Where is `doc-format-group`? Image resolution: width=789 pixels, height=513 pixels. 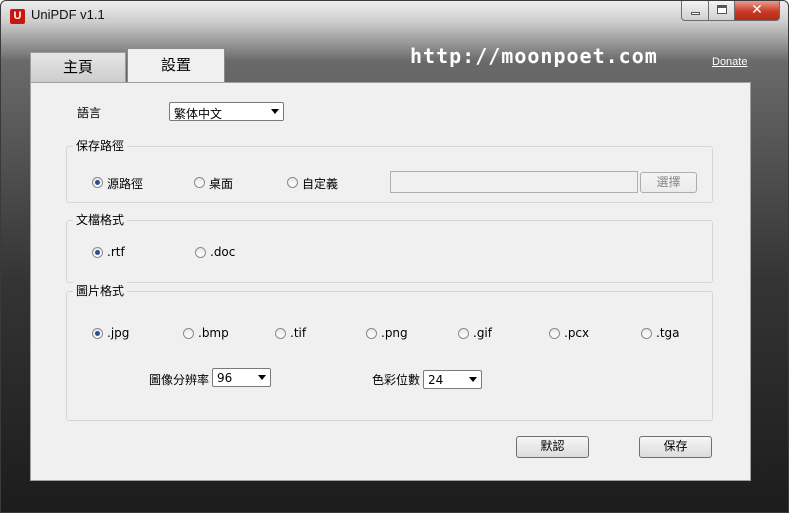 doc-format-group is located at coordinates (389, 251).